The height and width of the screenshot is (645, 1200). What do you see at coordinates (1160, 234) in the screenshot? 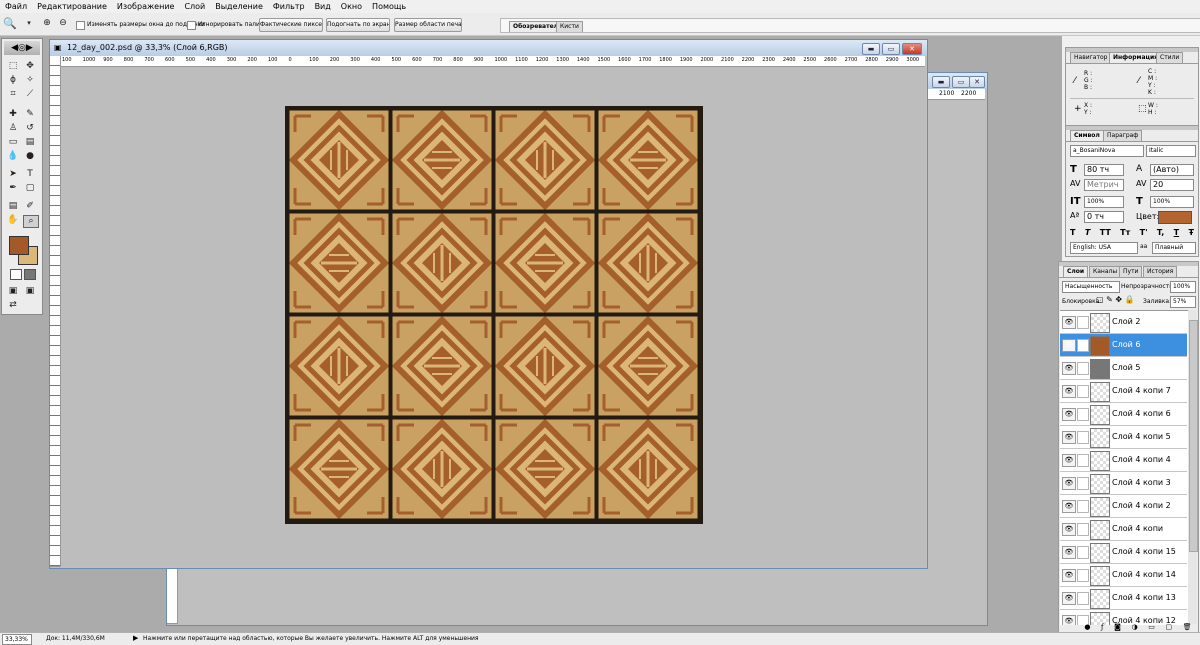
I see `subscript-button: T,` at bounding box center [1160, 234].